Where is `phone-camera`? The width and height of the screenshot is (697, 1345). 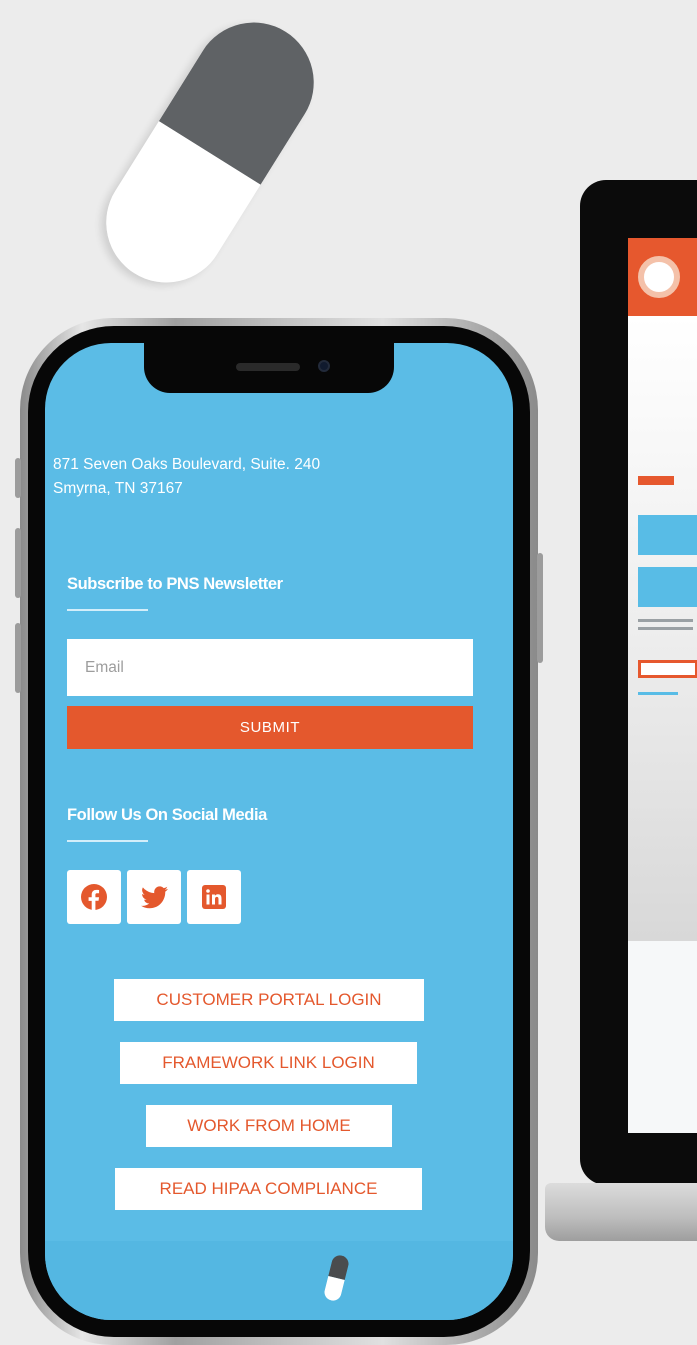
phone-camera is located at coordinates (324, 366).